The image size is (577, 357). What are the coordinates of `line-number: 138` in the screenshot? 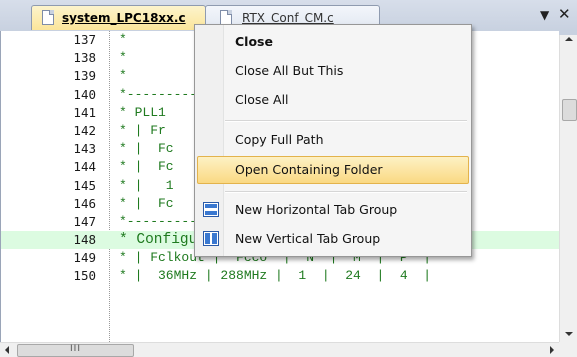 It's located at (84, 58).